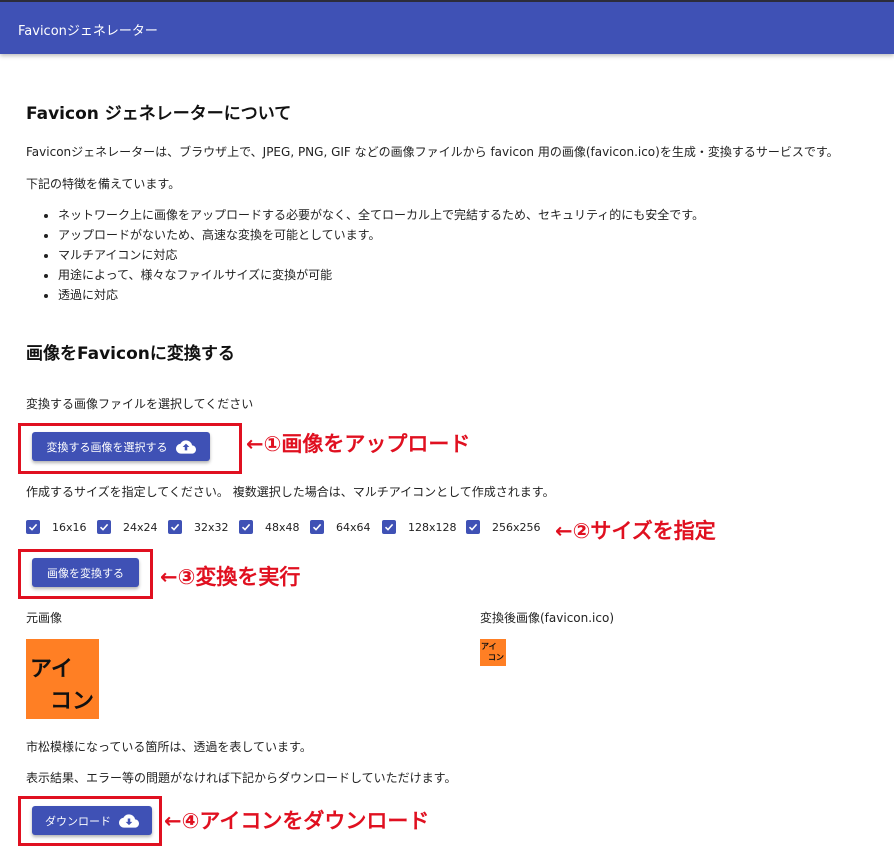 Image resolution: width=894 pixels, height=852 pixels. What do you see at coordinates (381, 255) in the screenshot?
I see `feature-item: マルチアイコンに対応` at bounding box center [381, 255].